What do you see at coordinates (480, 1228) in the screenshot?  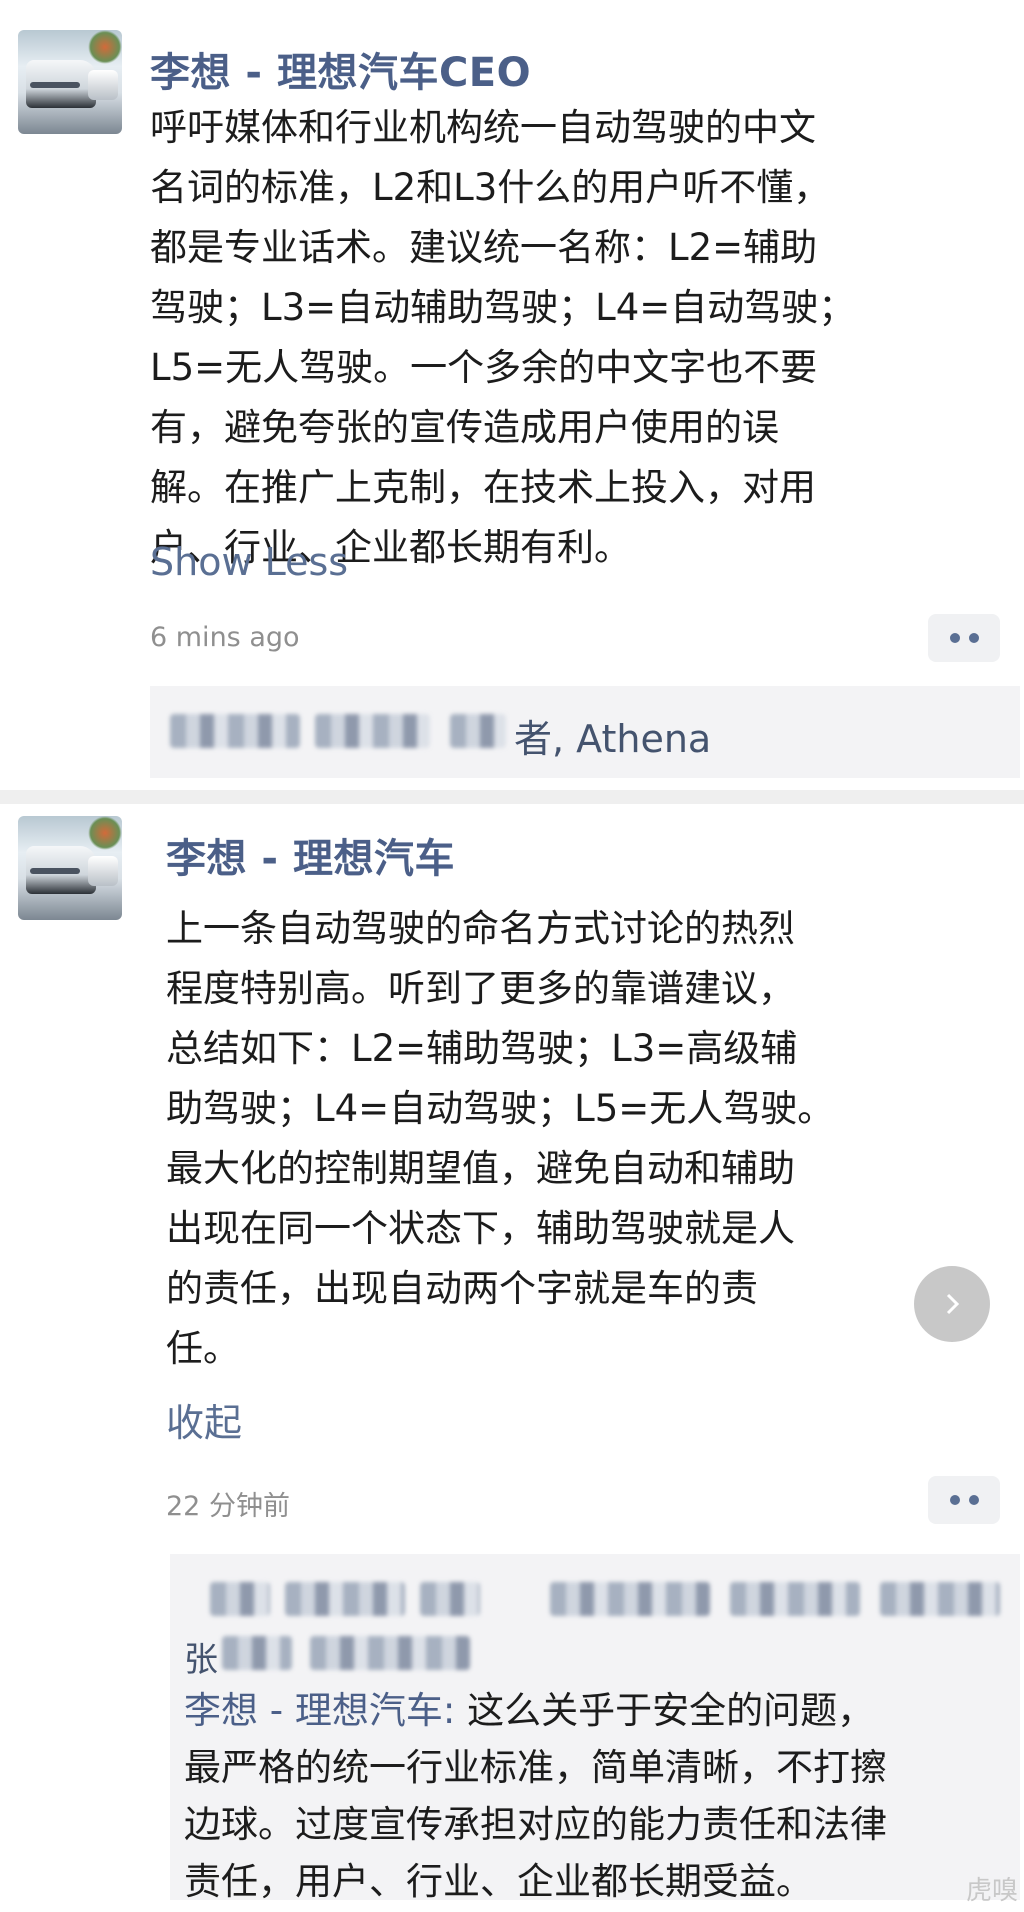 I see `post-text-line: 出现在同一个状态下，辅助驾驶就是人` at bounding box center [480, 1228].